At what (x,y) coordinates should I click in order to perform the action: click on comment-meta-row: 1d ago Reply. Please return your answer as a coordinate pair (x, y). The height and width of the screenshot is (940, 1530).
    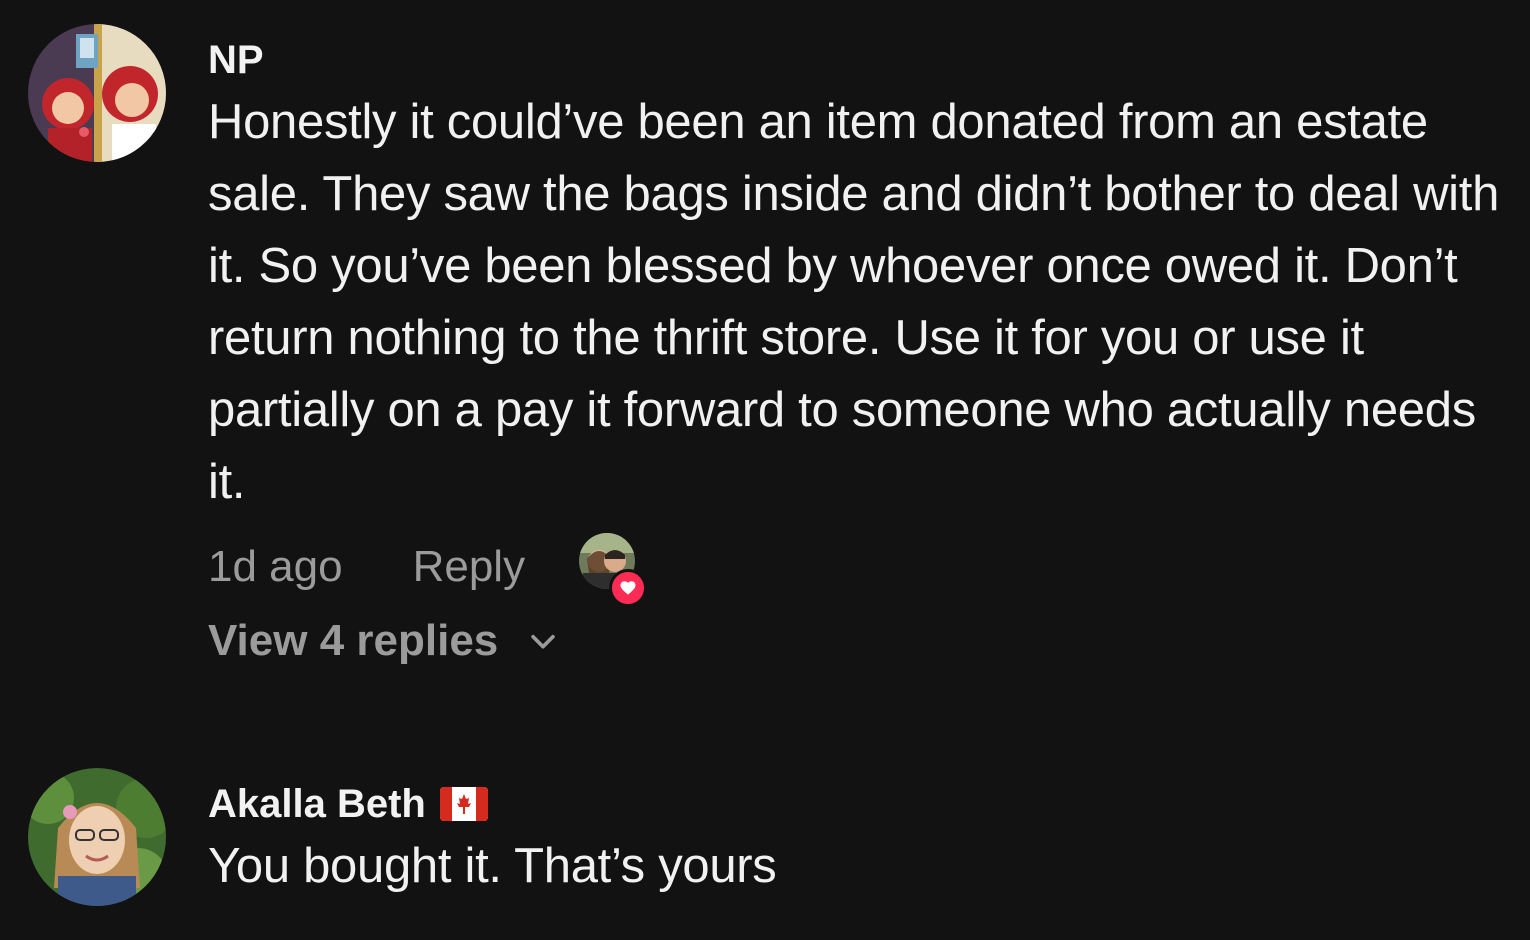
    Looking at the image, I should click on (859, 569).